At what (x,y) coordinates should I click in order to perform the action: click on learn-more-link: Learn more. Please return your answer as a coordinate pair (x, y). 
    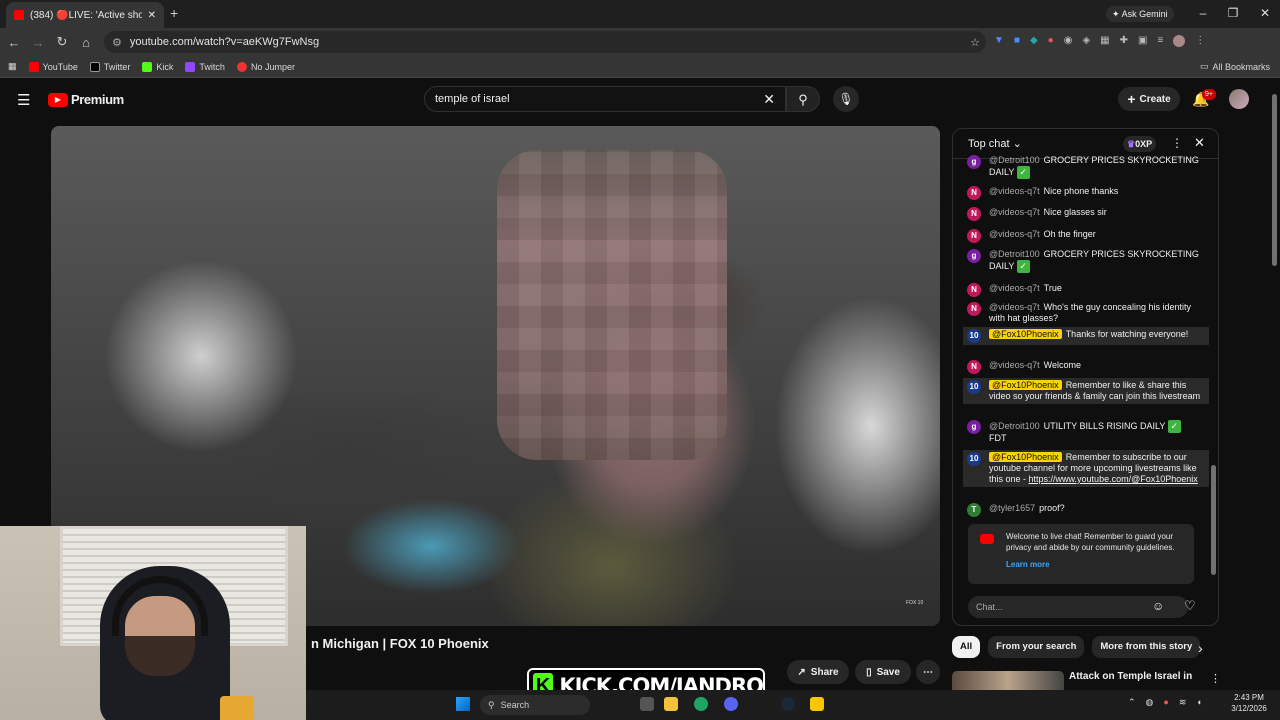
    Looking at the image, I should click on (1028, 564).